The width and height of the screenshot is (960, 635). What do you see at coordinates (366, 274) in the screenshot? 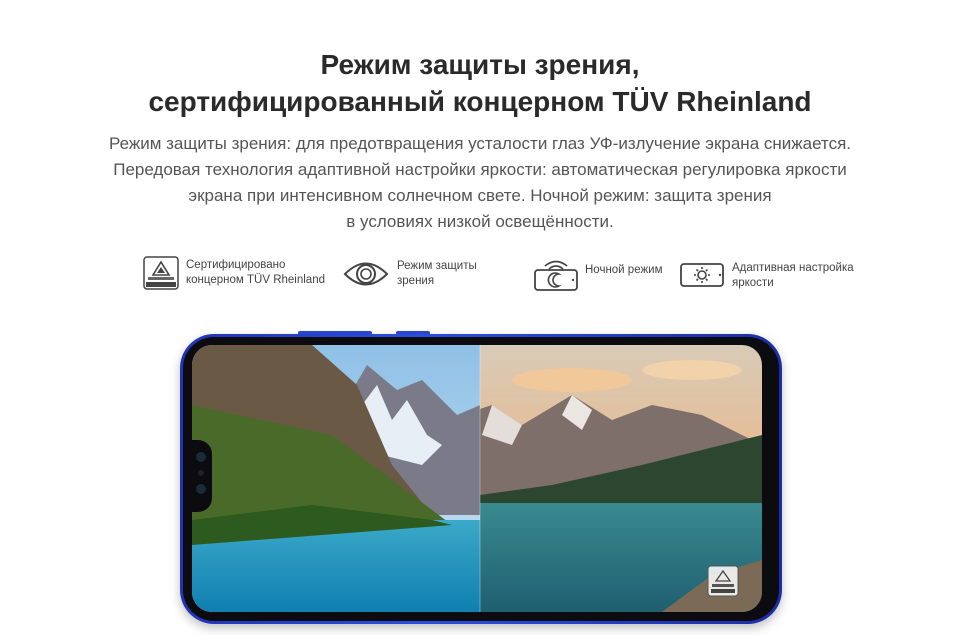
I see `eye-icon` at bounding box center [366, 274].